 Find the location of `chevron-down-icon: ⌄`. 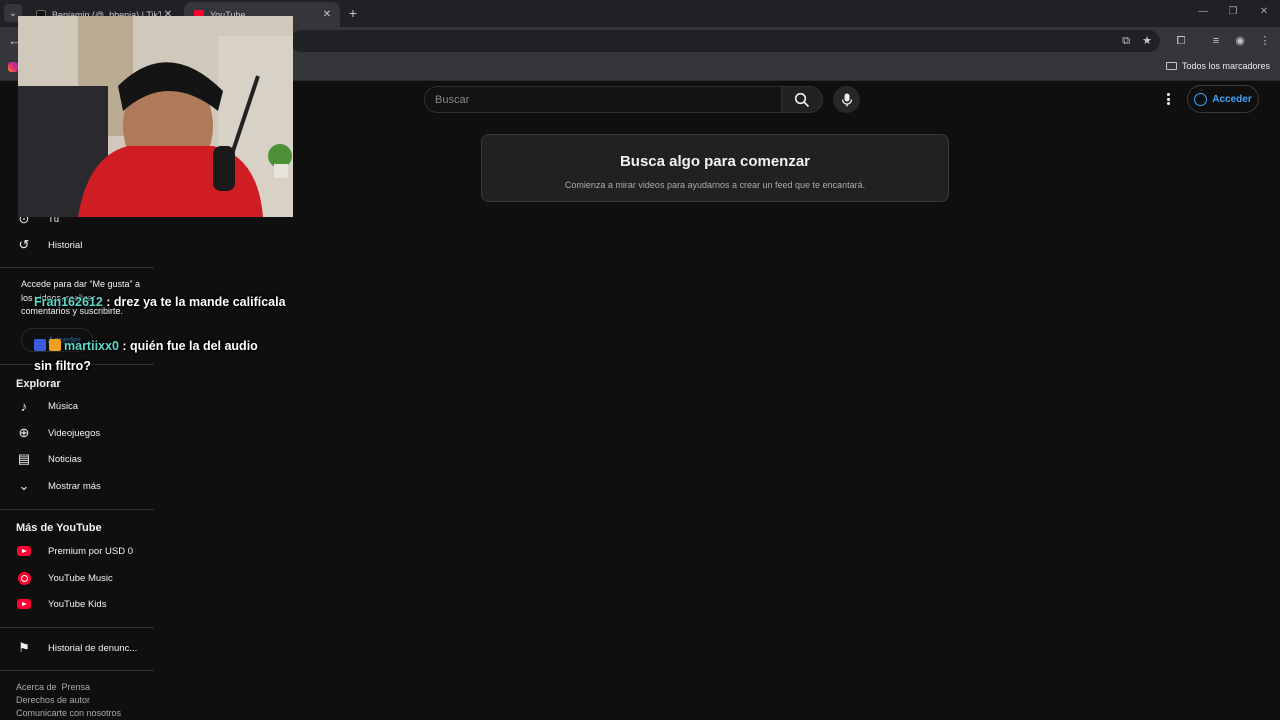

chevron-down-icon: ⌄ is located at coordinates (24, 485).